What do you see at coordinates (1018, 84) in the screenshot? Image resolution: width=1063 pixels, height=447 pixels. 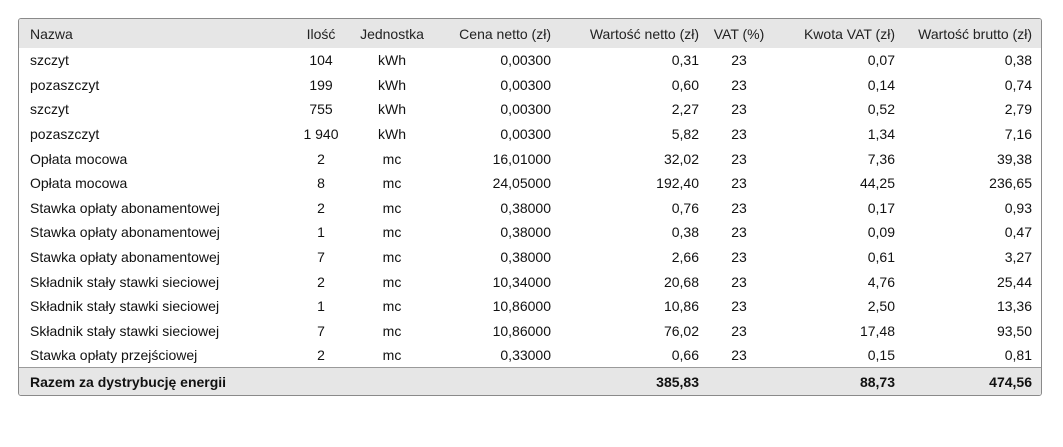 I see `cell-gross-value: 0,74` at bounding box center [1018, 84].